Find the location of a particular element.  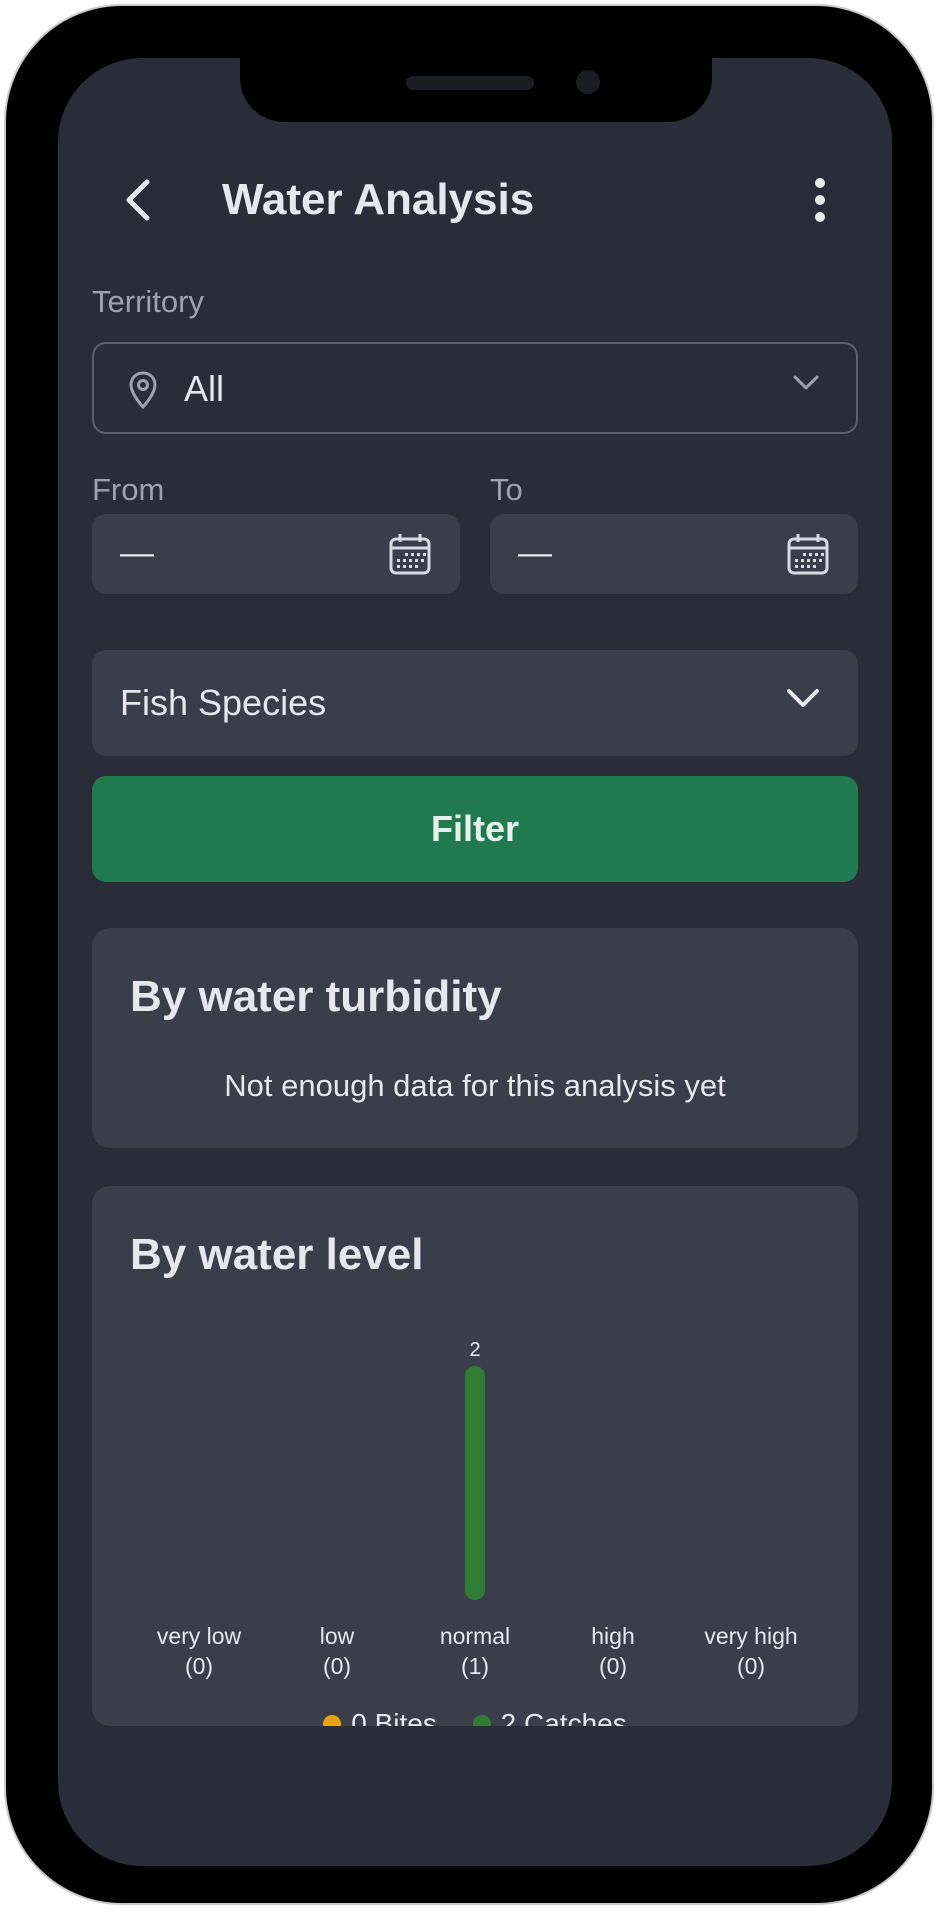

top-app-bar: Water Analysis is located at coordinates (475, 200).